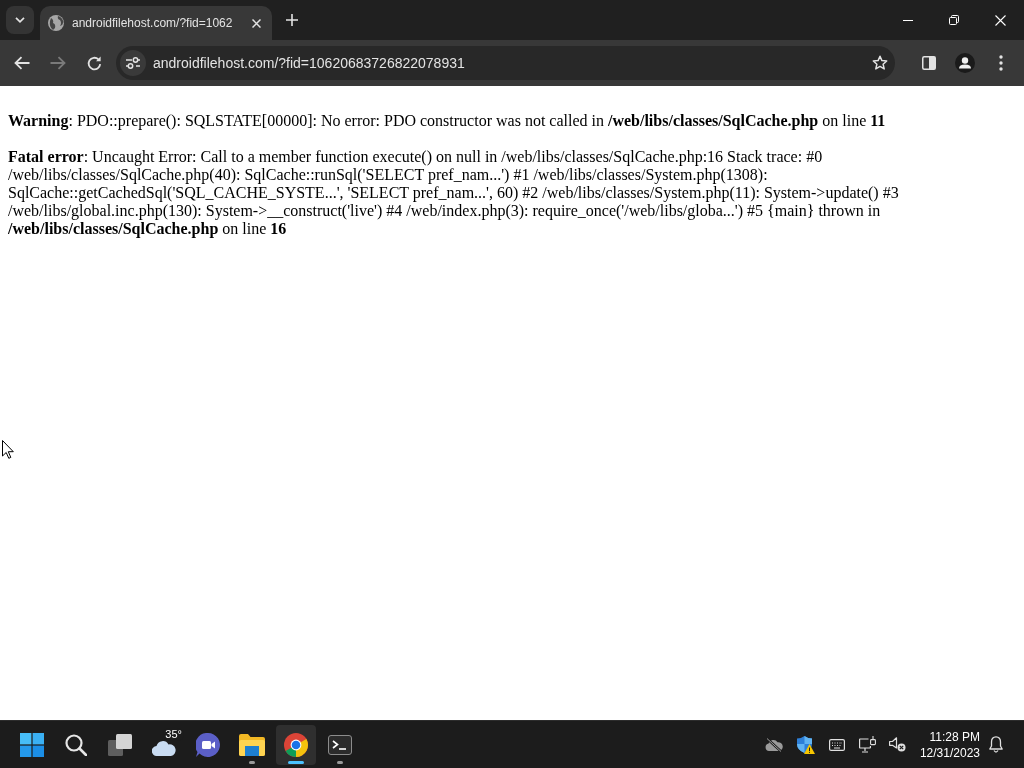  I want to click on star-icon, so click(880, 63).